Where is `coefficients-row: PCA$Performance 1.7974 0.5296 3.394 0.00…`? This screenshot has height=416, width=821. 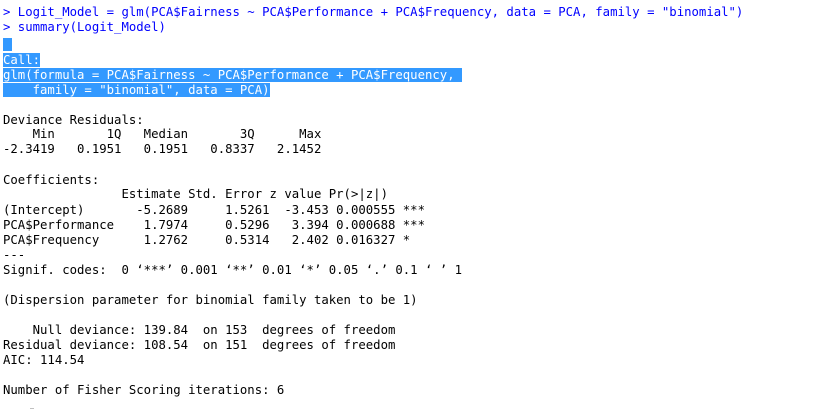
coefficients-row: PCA$Performance 1.7974 0.5296 3.394 0.00… is located at coordinates (214, 225).